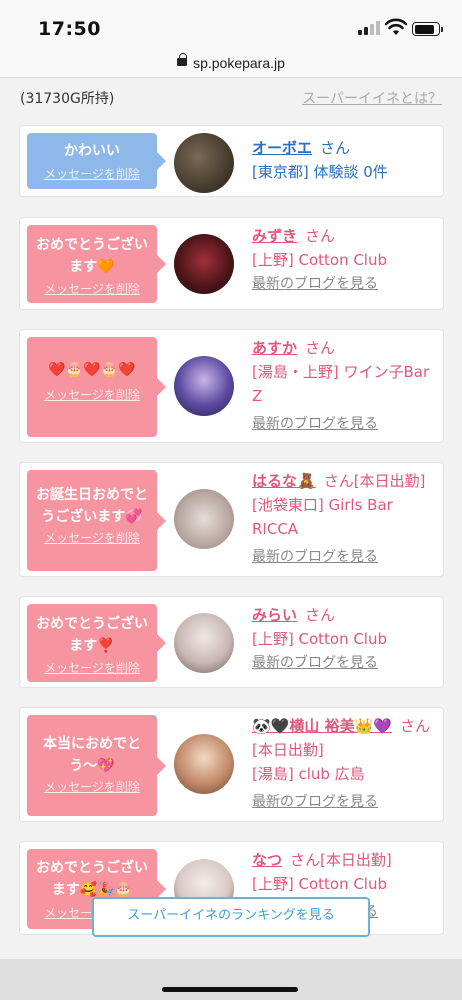  I want to click on user-info: あすか さん [湯島・上野] ワイン子Bar Z 最新のブログを見る, so click(342, 386).